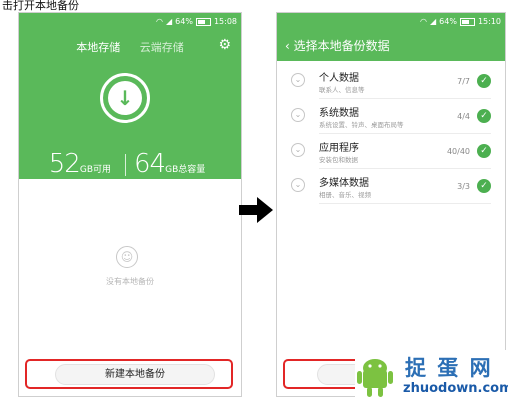 Image resolution: width=508 pixels, height=404 pixels. What do you see at coordinates (338, 160) in the screenshot?
I see `item-desc: 安装包和数据` at bounding box center [338, 160].